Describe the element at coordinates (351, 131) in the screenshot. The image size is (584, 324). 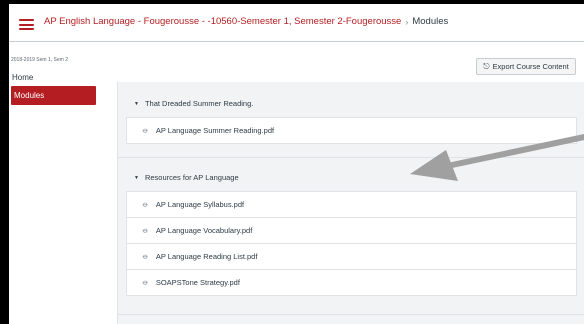
I see `module-item: ⌀ AP Language Summer Reading.pdf` at that location.